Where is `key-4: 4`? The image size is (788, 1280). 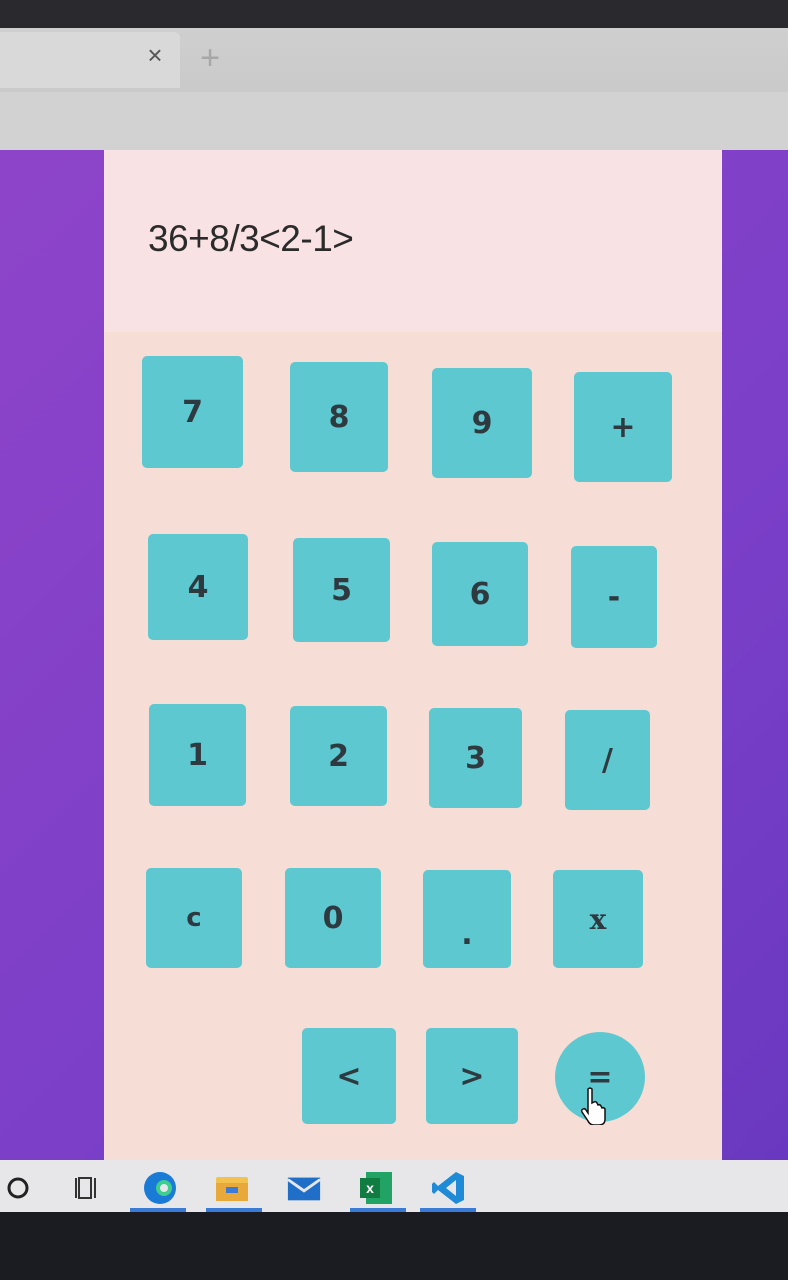 key-4: 4 is located at coordinates (198, 587).